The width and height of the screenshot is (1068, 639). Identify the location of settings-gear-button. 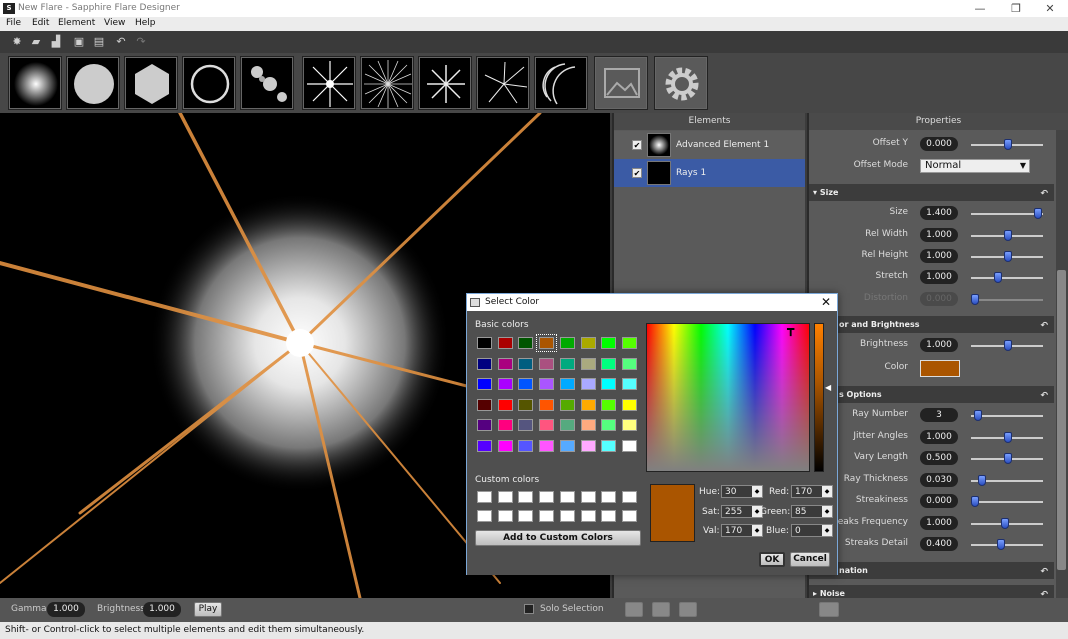
(681, 83).